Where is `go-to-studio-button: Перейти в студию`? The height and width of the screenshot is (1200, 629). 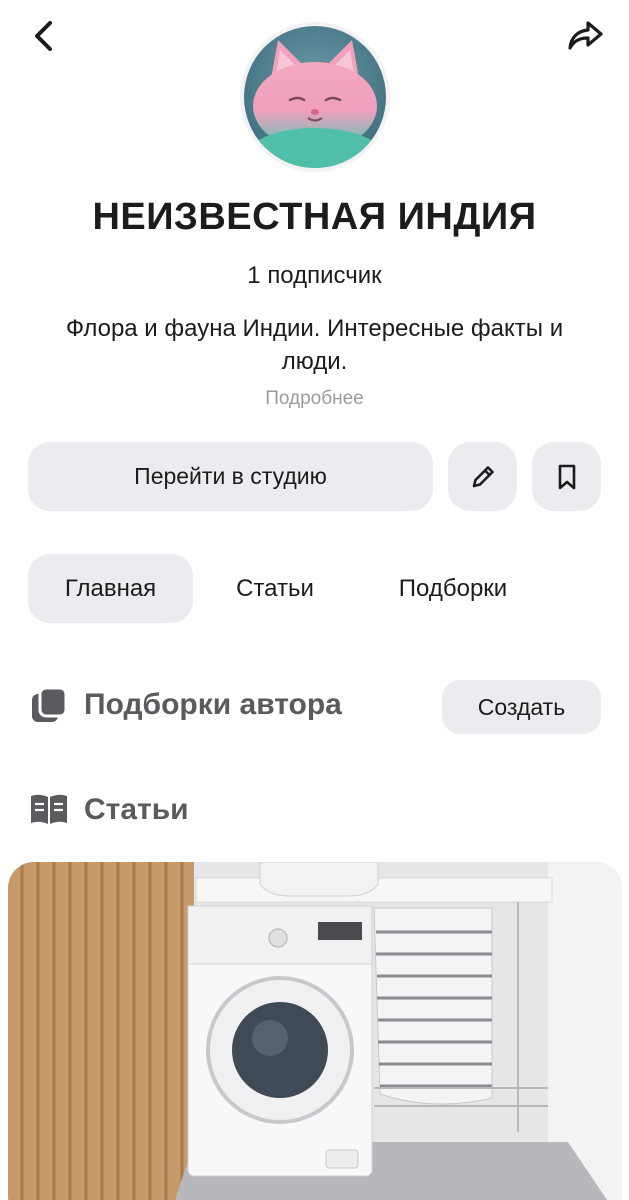
go-to-studio-button: Перейти в студию is located at coordinates (230, 476).